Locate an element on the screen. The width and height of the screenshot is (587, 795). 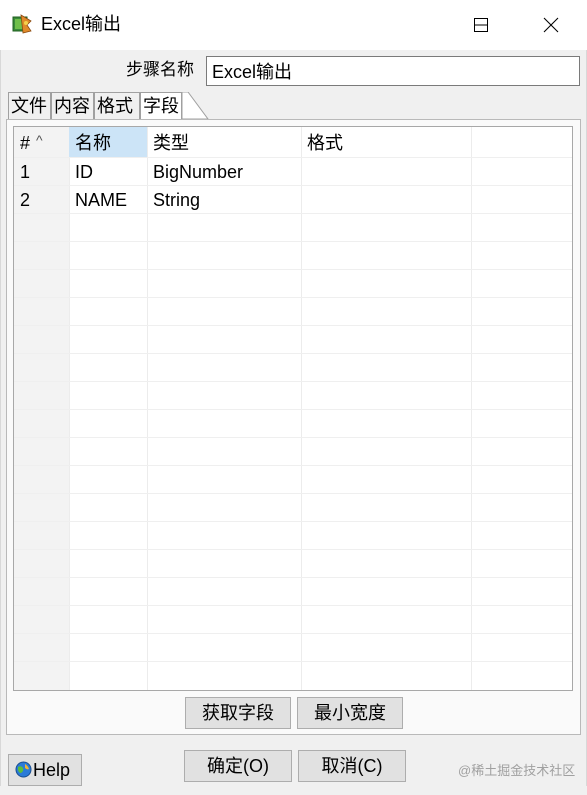
close-icon is located at coordinates (551, 25).